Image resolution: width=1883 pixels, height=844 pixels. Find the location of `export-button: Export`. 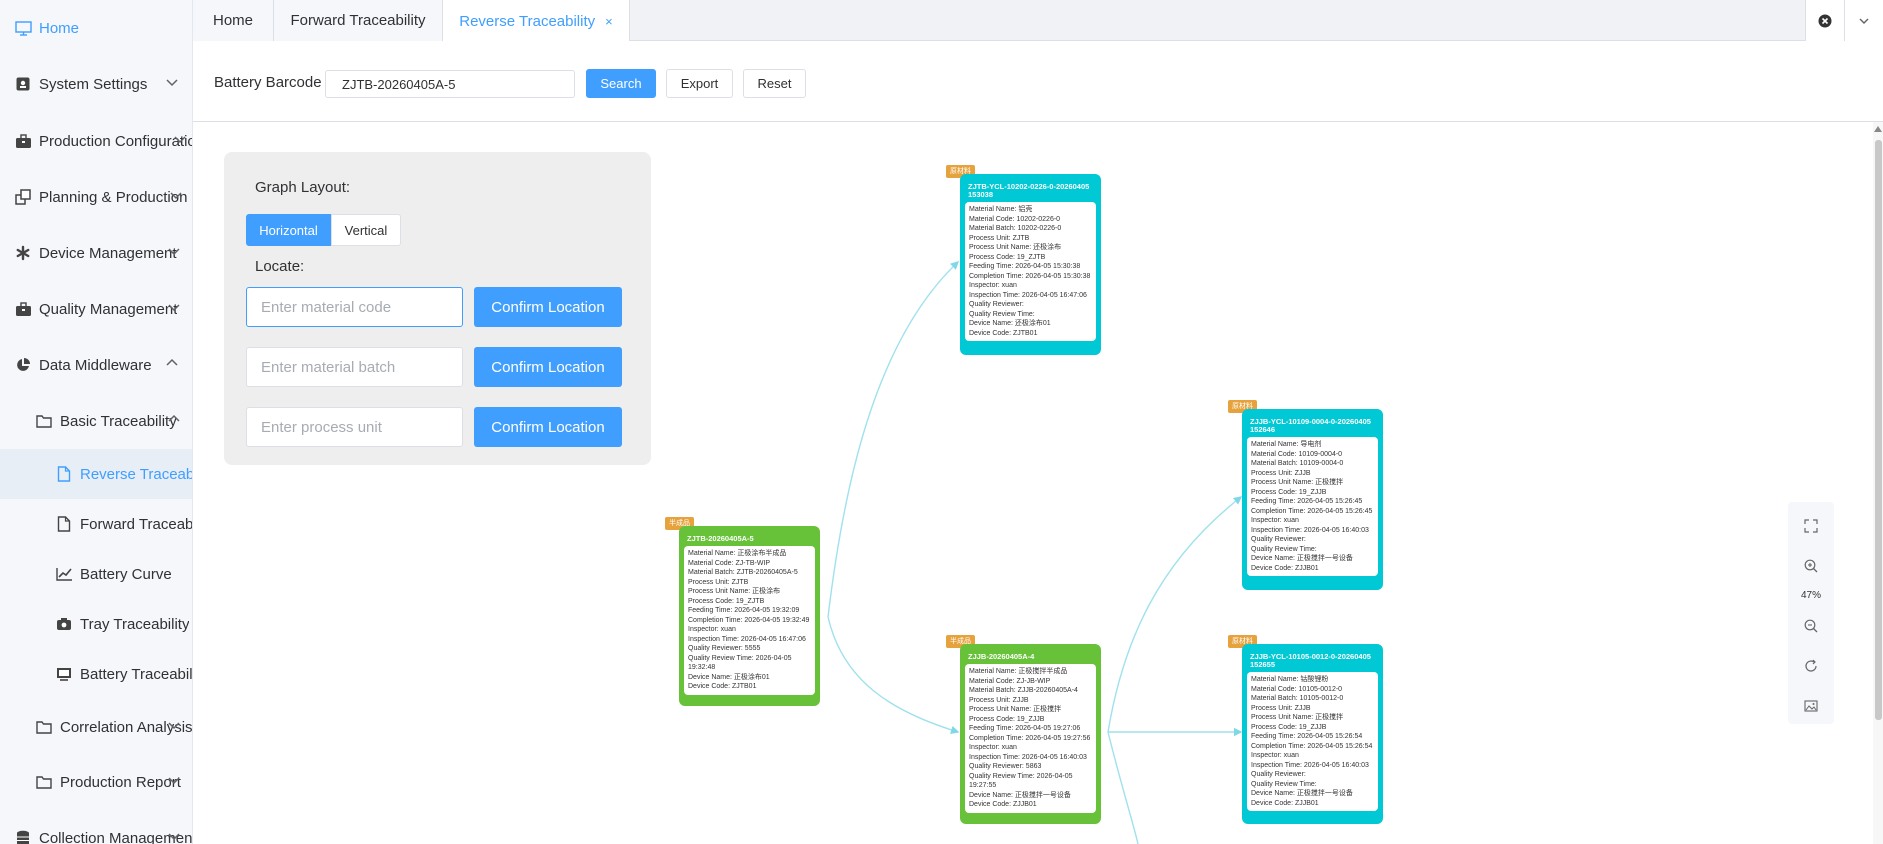

export-button: Export is located at coordinates (699, 83).